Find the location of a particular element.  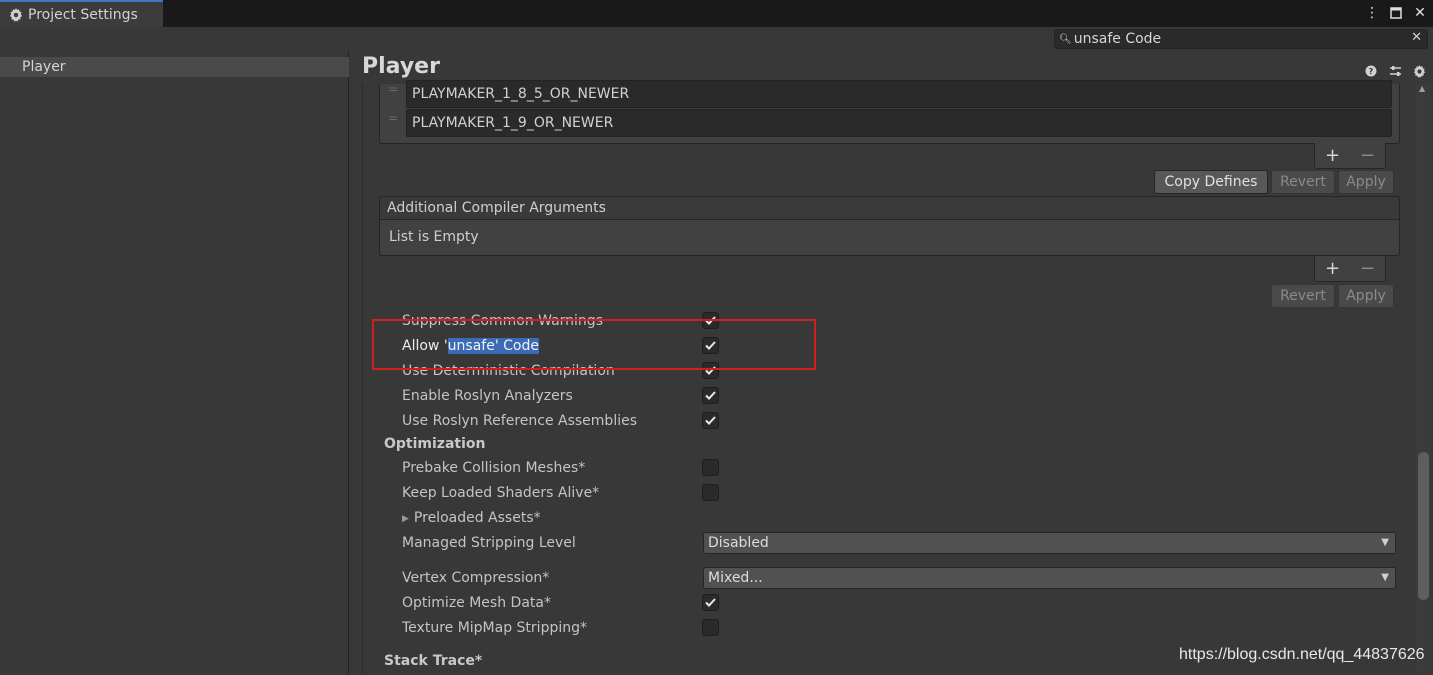

more-options-icon: ⋮ is located at coordinates (1372, 13).